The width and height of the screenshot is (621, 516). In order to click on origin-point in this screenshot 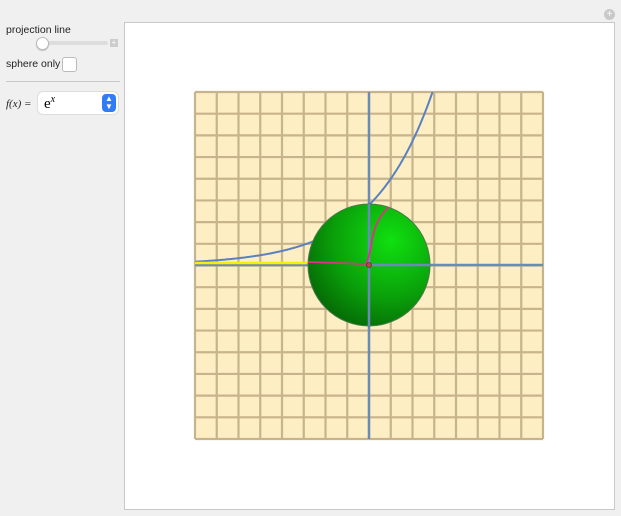, I will do `click(369, 265)`.